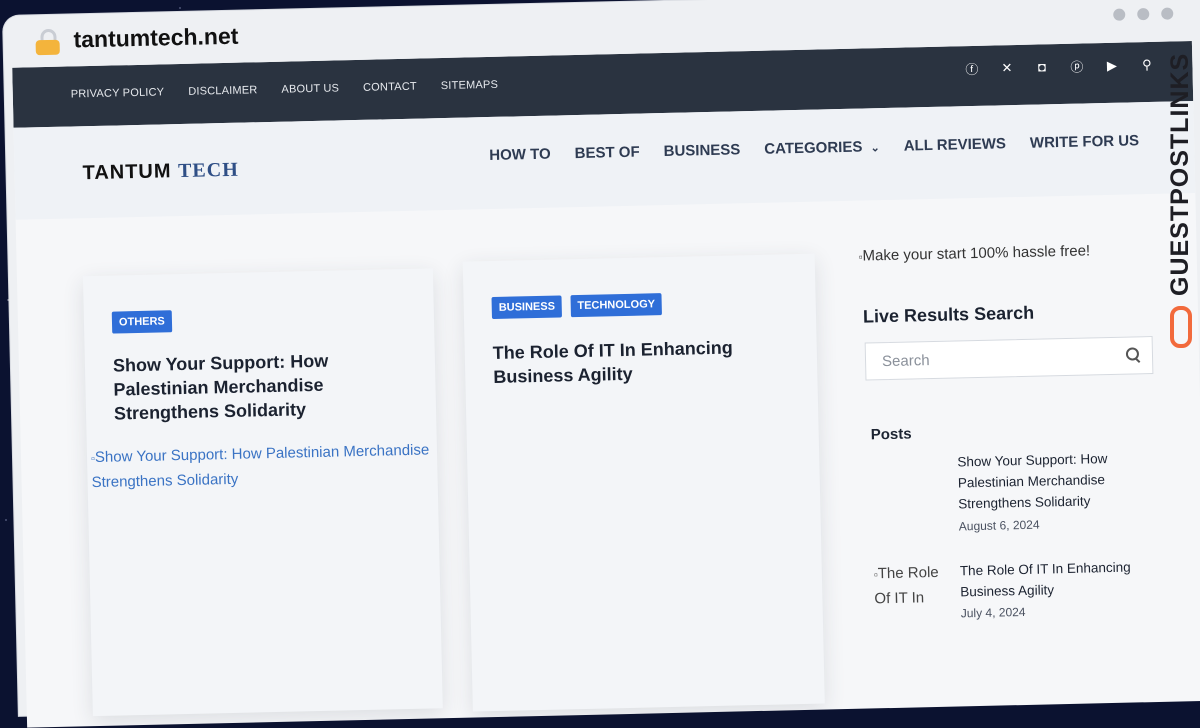  Describe the element at coordinates (948, 314) in the screenshot. I see `search-widget-title: Live Results Search` at that location.